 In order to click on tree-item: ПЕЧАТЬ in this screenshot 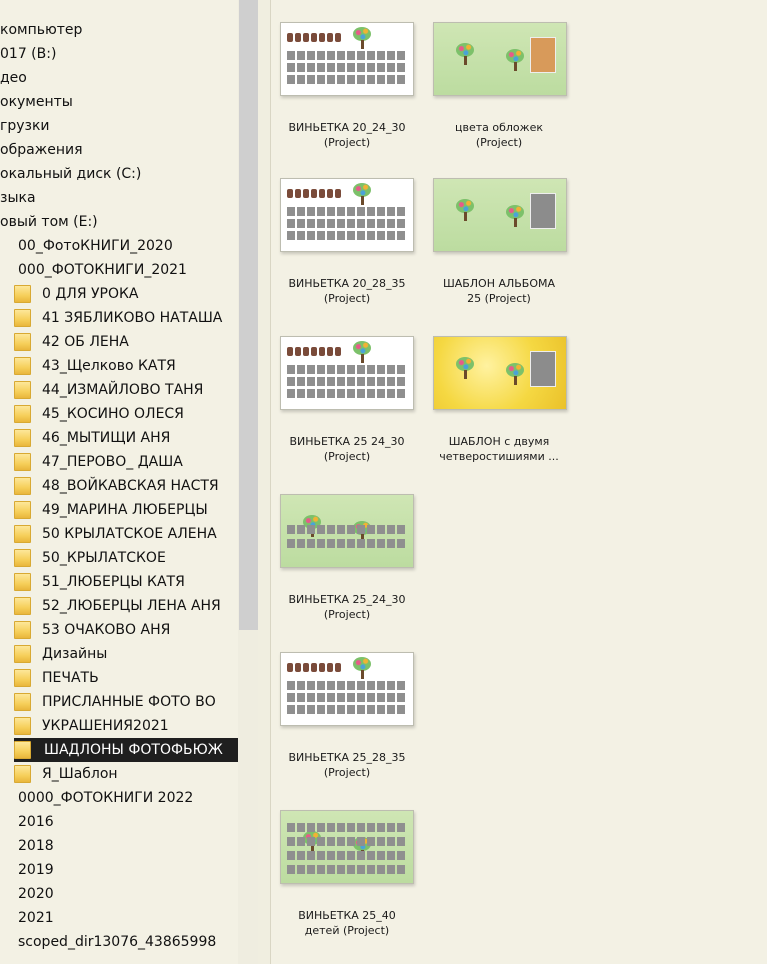, I will do `click(119, 678)`.